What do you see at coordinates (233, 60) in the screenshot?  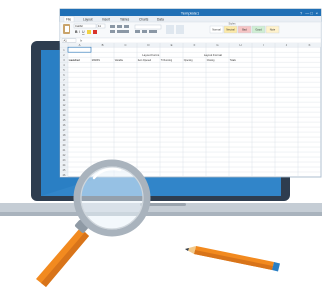 I see `cell-value: Totals` at bounding box center [233, 60].